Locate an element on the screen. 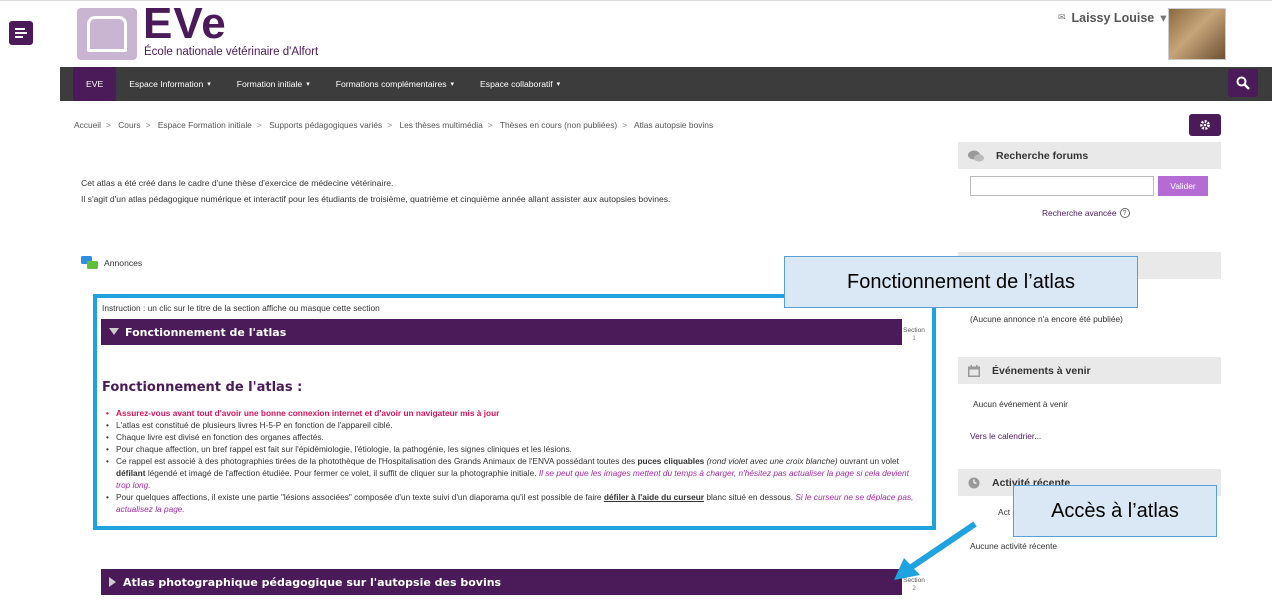  settings-button is located at coordinates (1205, 125).